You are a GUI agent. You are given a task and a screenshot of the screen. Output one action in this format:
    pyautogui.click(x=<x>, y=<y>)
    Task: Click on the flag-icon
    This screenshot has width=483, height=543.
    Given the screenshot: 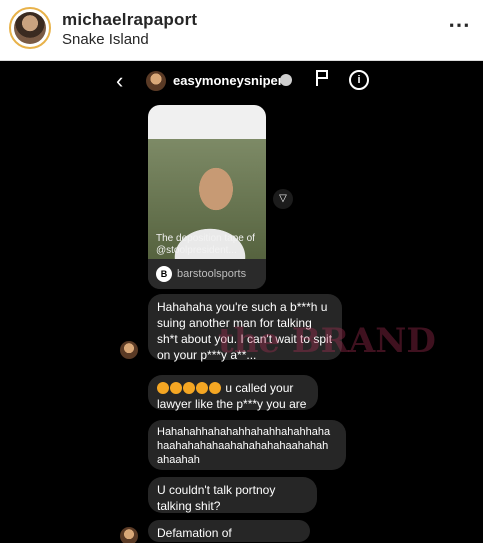 What is the action you would take?
    pyautogui.click(x=322, y=78)
    